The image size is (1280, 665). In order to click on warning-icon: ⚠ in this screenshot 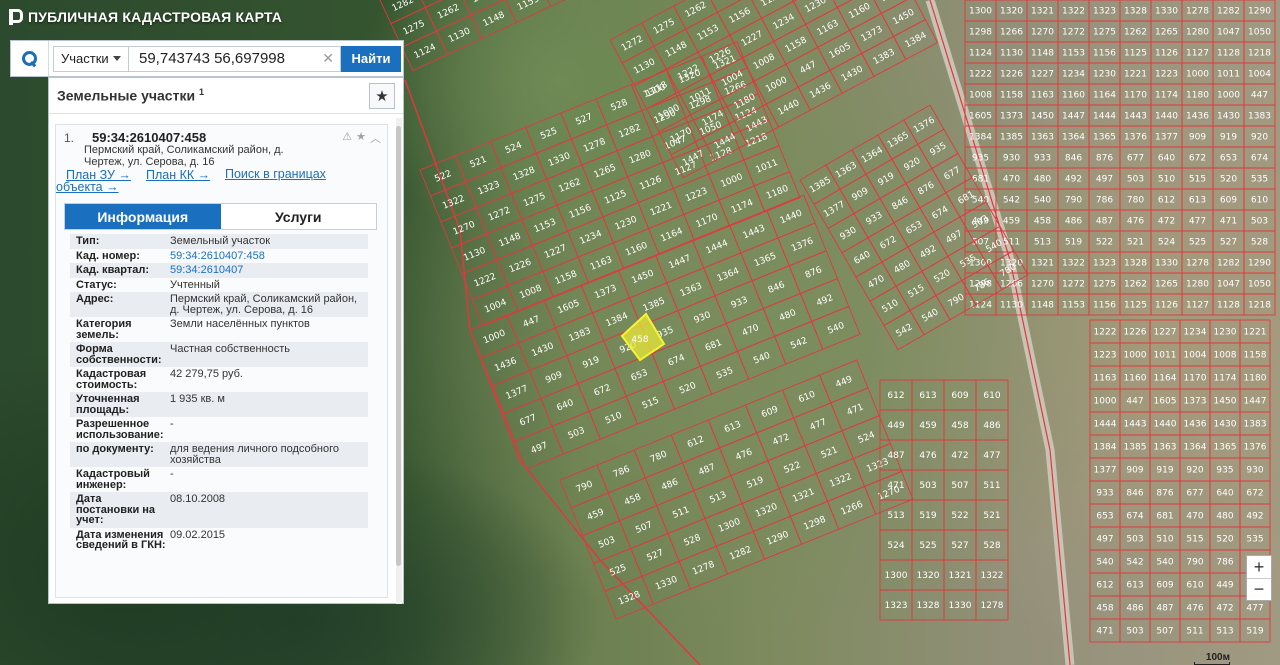, I will do `click(347, 138)`.